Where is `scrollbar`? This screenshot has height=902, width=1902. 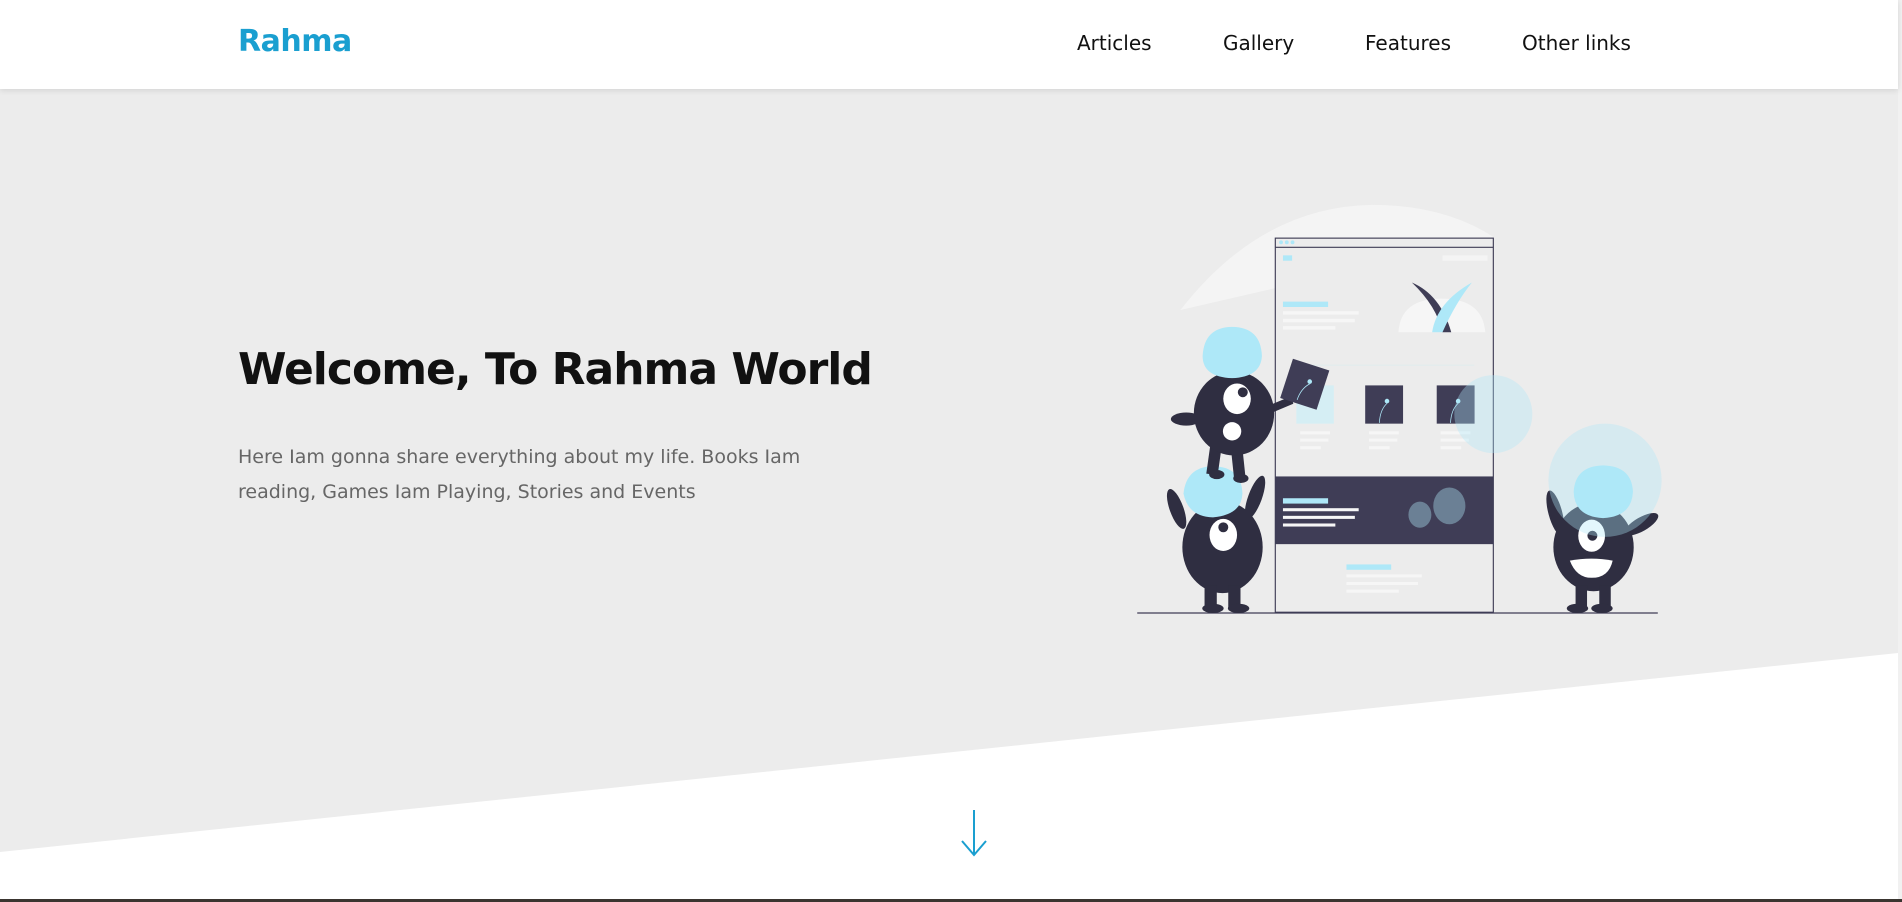 scrollbar is located at coordinates (1900, 451).